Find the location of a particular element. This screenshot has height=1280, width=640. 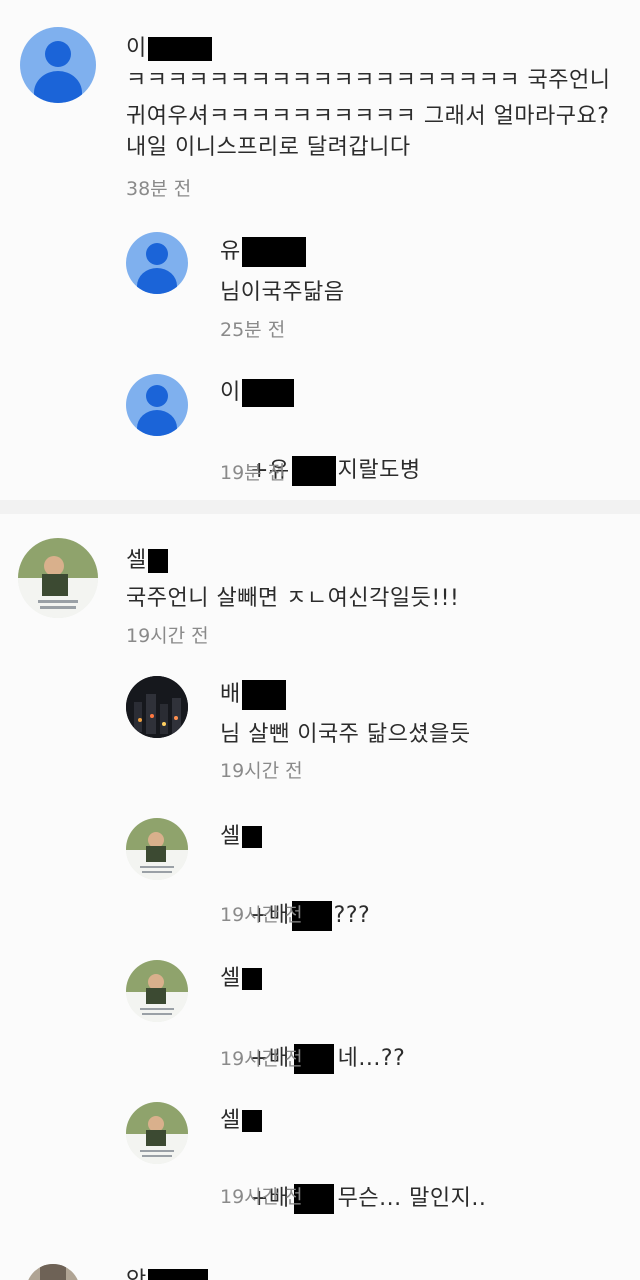

comment: 셀 국주언니 살빼면 ㅈㄴ여신각일듯!!! 19시간 전 is located at coordinates (320, 595).